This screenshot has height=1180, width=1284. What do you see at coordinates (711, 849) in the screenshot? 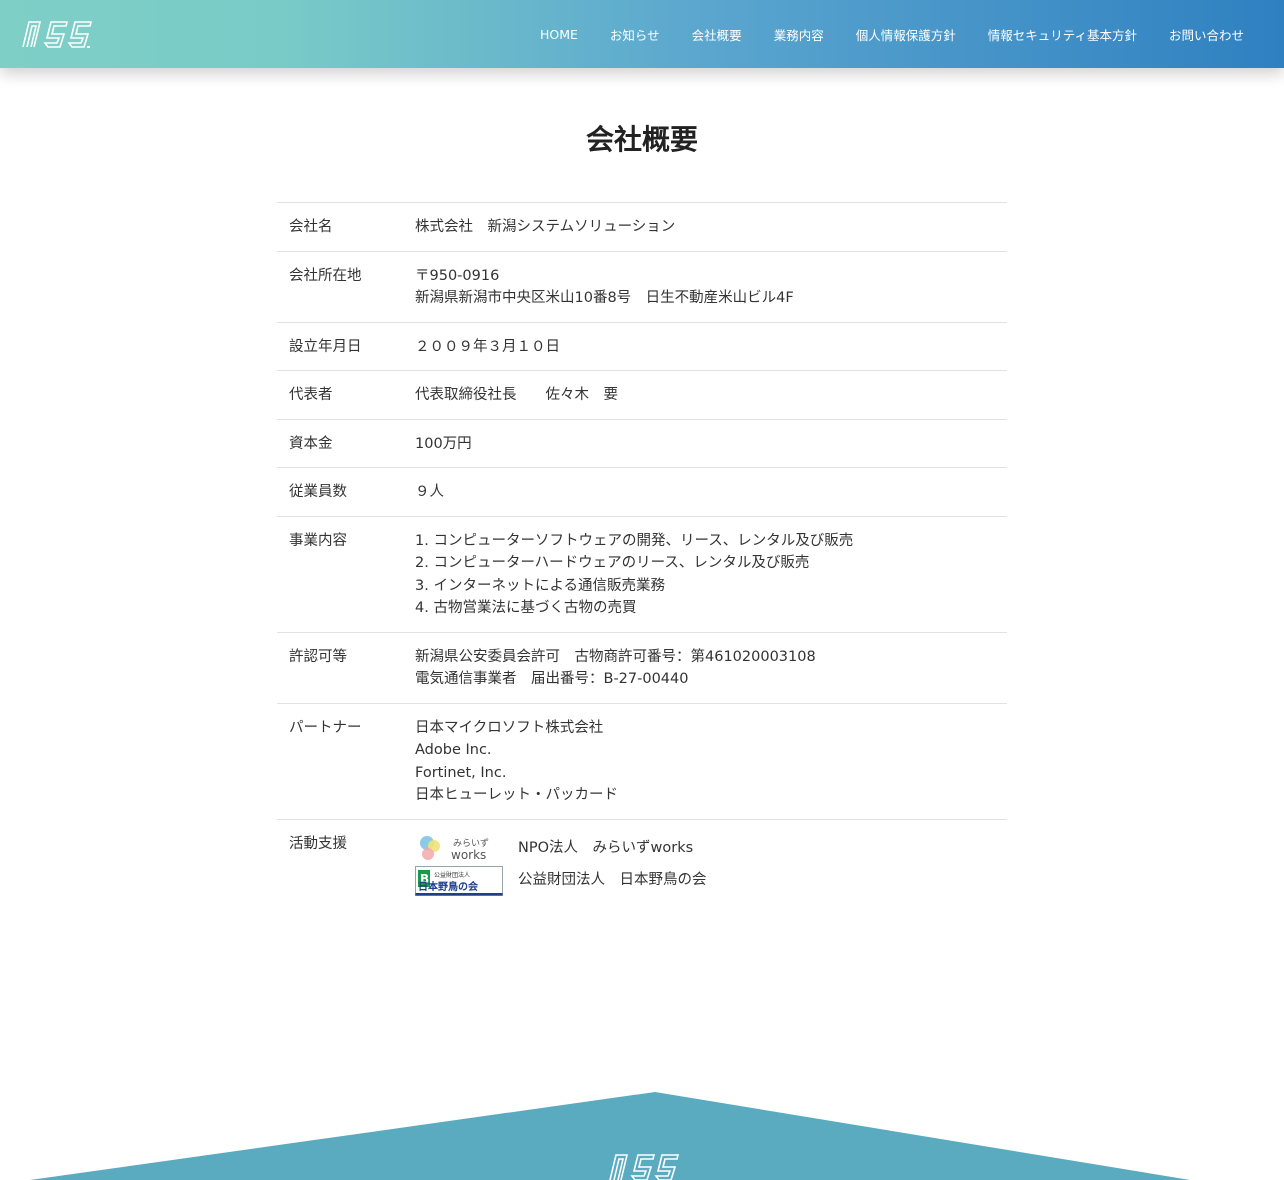
I see `support-item: みらいず works NPO法人 みらいずworks` at bounding box center [711, 849].